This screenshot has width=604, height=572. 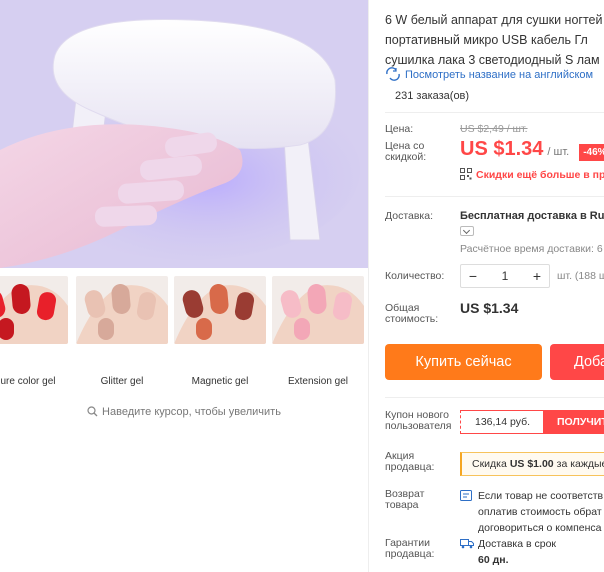 What do you see at coordinates (494, 129) in the screenshot?
I see `old-price: US $2,49 / шт.` at bounding box center [494, 129].